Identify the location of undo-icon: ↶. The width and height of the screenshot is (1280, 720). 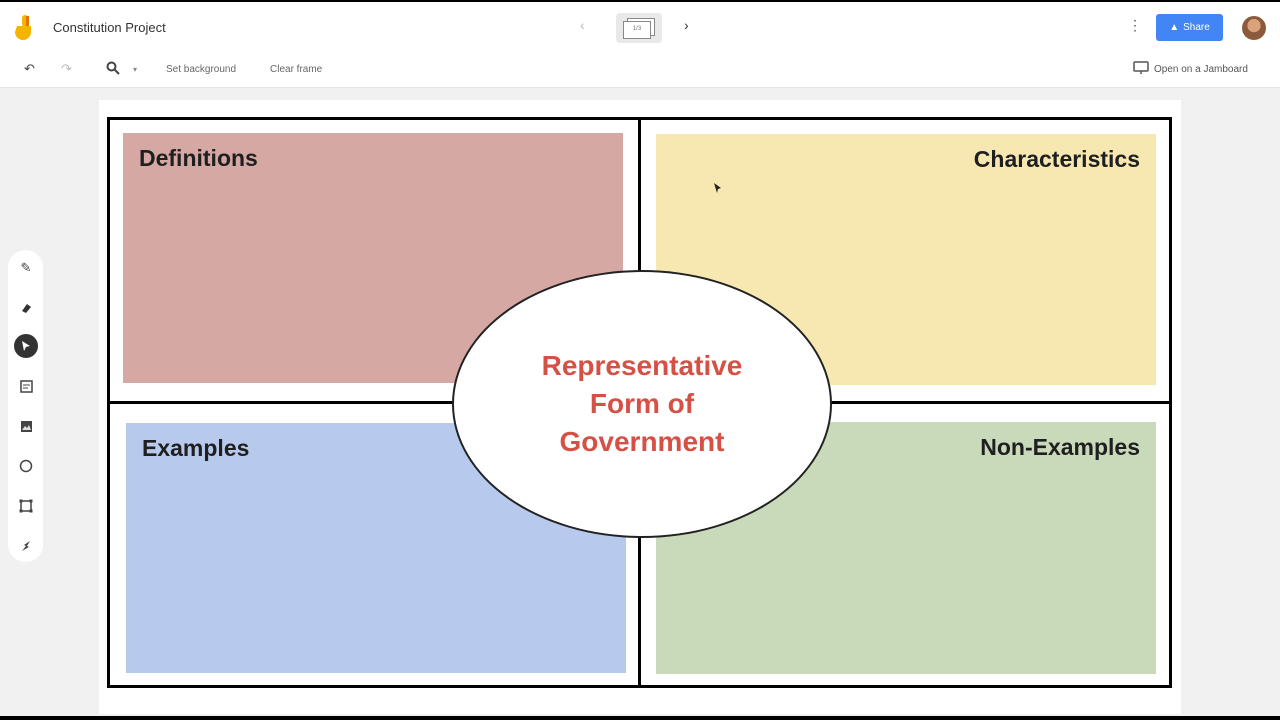
(29, 69).